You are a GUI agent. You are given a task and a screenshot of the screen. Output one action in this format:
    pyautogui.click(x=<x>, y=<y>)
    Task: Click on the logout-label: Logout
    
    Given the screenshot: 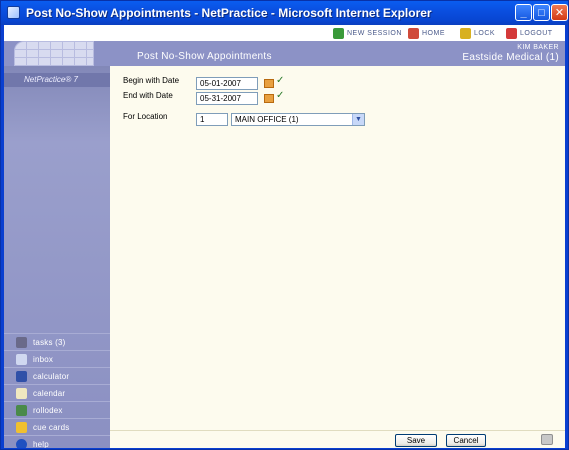 What is the action you would take?
    pyautogui.click(x=536, y=33)
    